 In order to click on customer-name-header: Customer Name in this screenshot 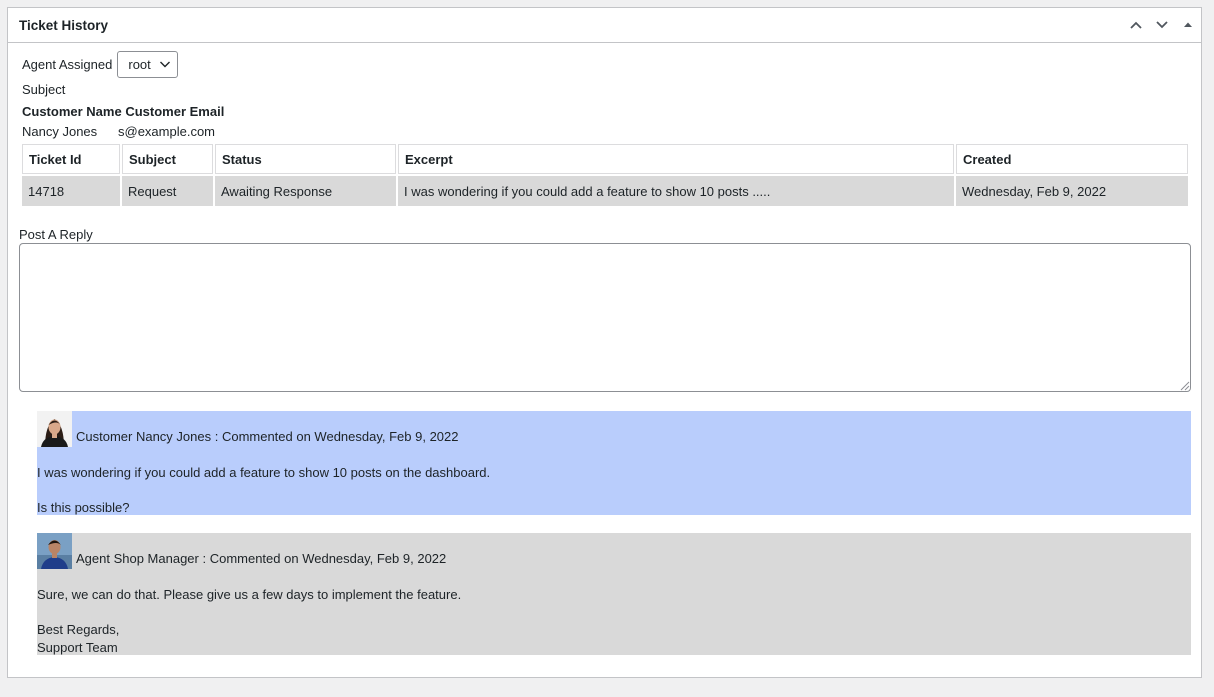, I will do `click(72, 111)`.